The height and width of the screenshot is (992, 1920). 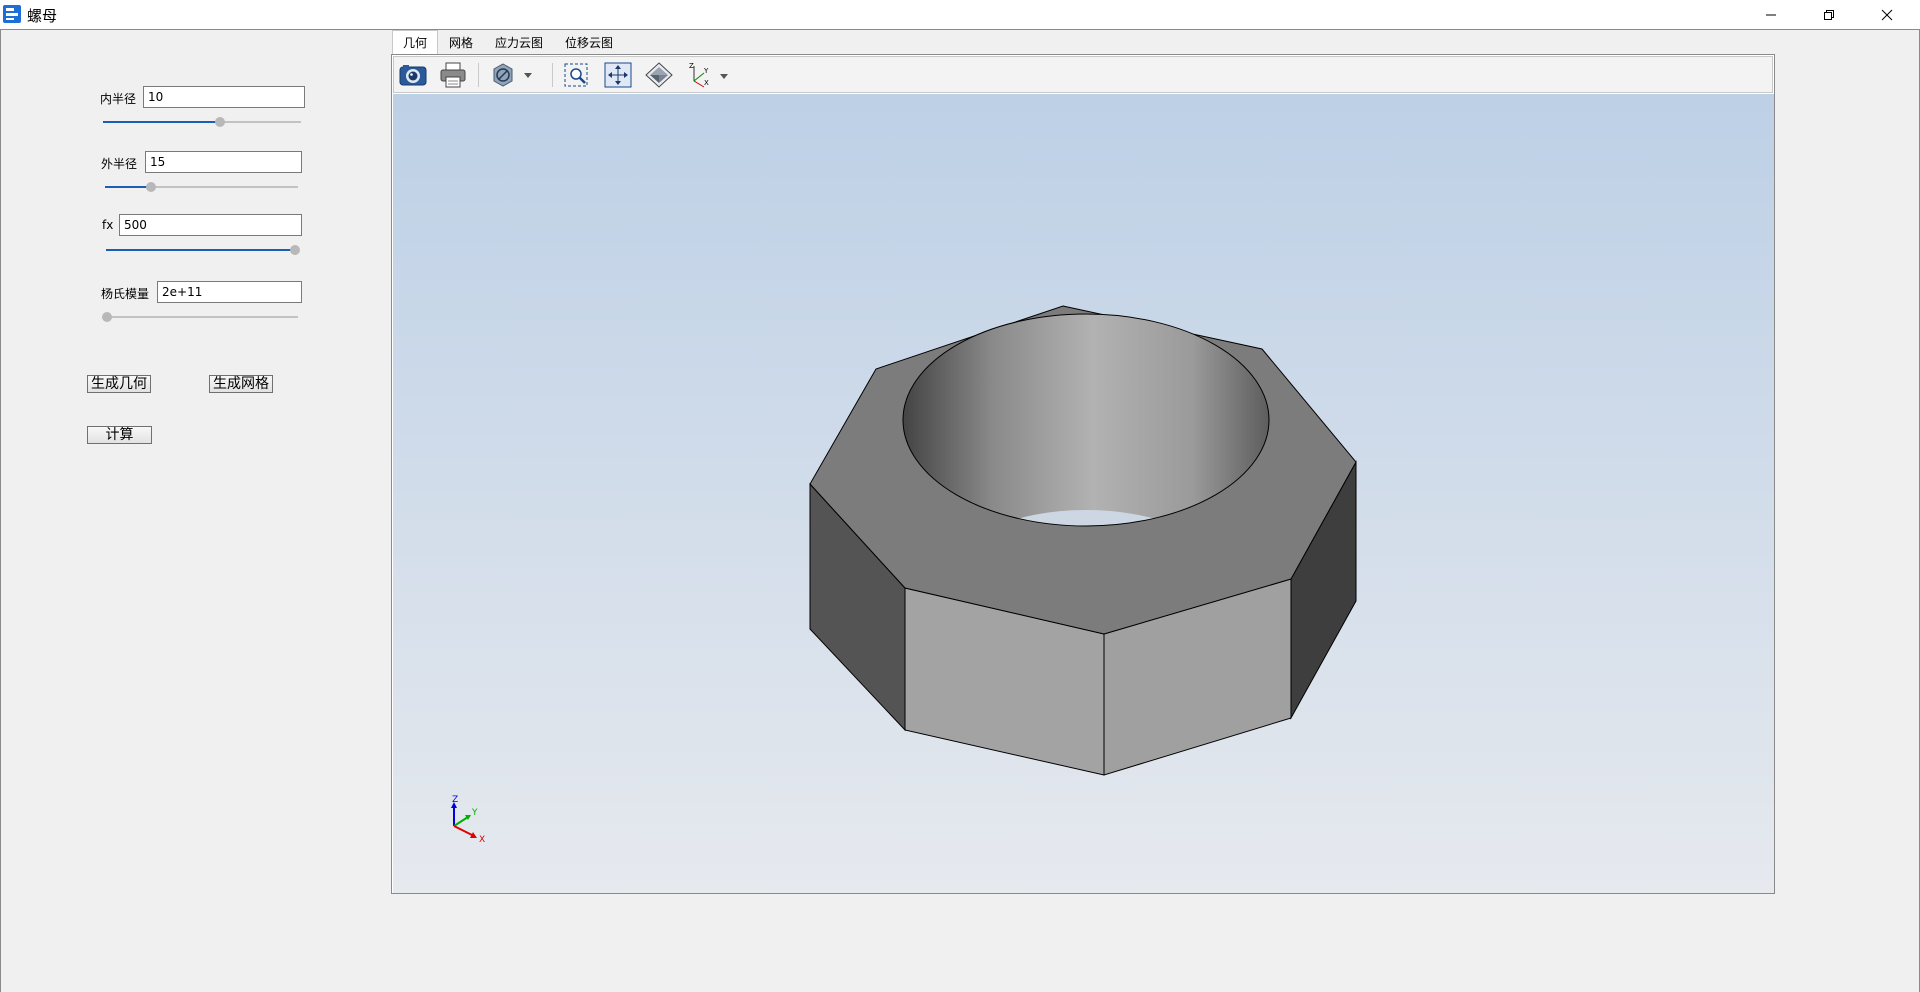 I want to click on close-icon, so click(x=1887, y=14).